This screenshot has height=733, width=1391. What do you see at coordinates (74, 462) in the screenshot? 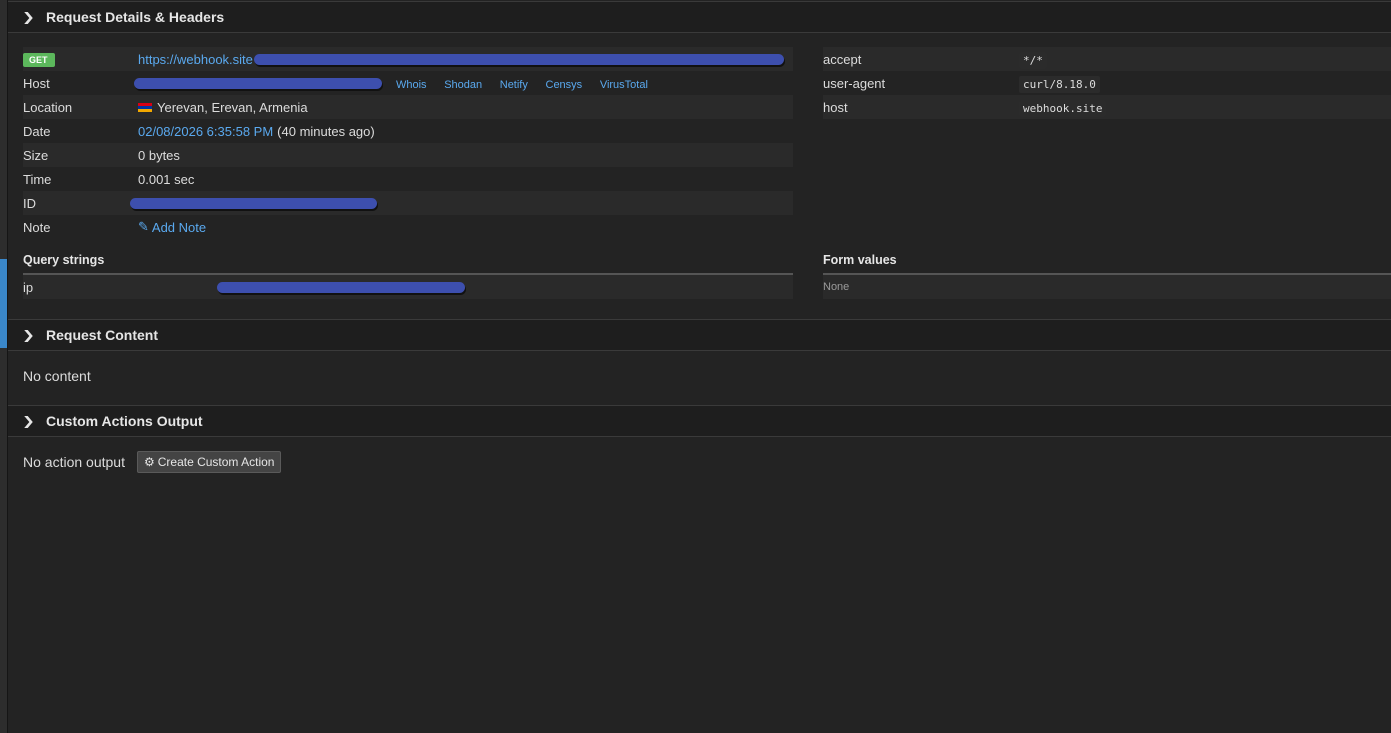
I see `no-action-output-text: No action output` at bounding box center [74, 462].